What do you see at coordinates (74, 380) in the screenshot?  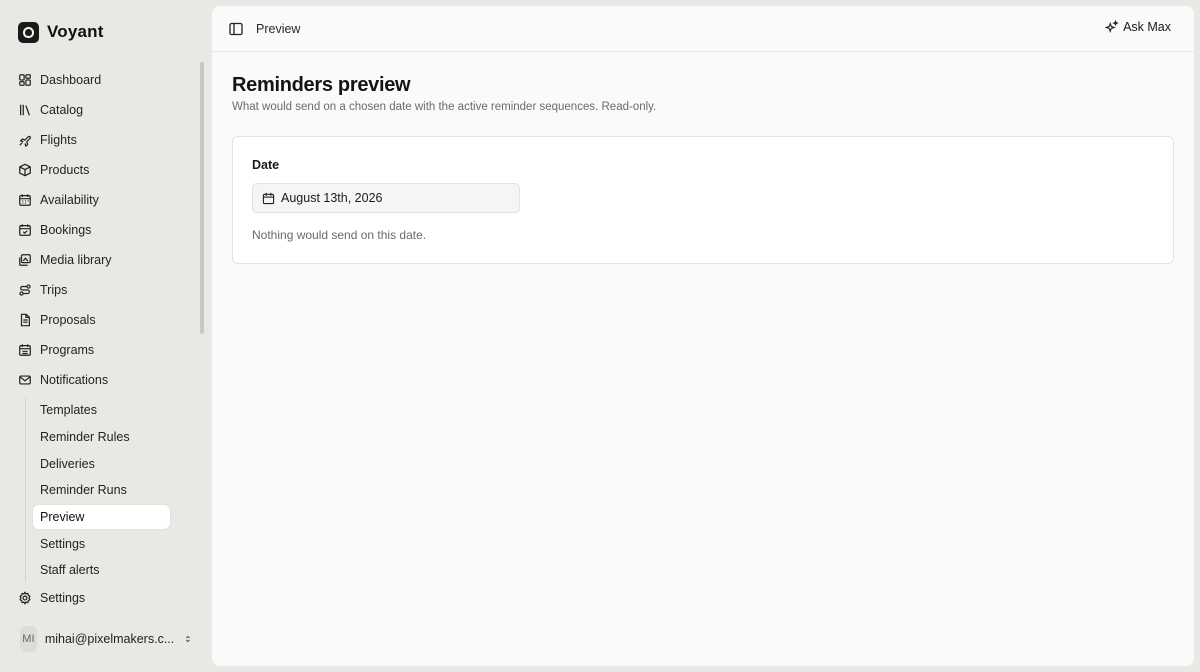 I see `sidebar-item-label: Notifications` at bounding box center [74, 380].